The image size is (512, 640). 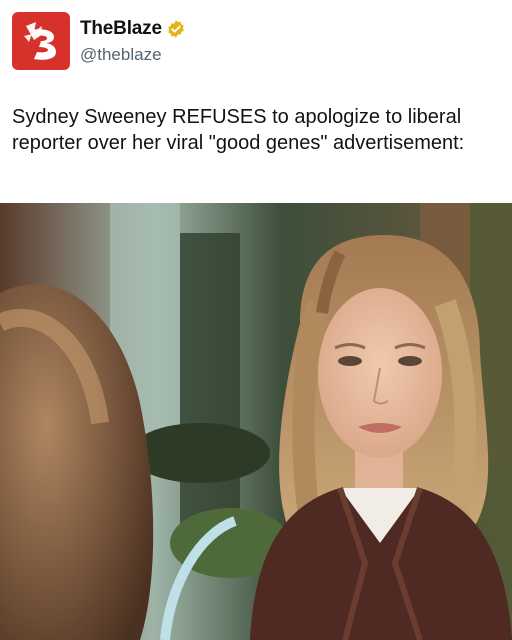 I want to click on handle: @theblaze, so click(x=121, y=55).